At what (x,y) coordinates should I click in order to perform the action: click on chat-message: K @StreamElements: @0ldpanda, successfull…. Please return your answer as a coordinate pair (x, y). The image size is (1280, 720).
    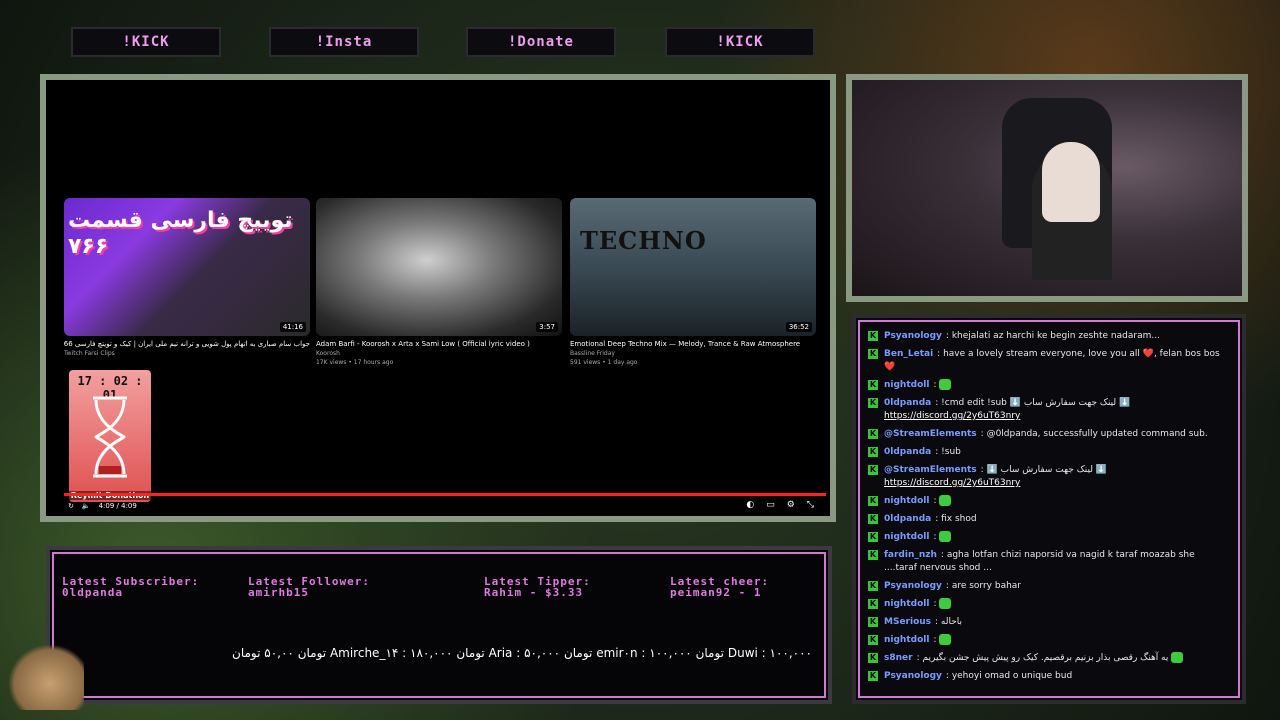
    Looking at the image, I should click on (1038, 434).